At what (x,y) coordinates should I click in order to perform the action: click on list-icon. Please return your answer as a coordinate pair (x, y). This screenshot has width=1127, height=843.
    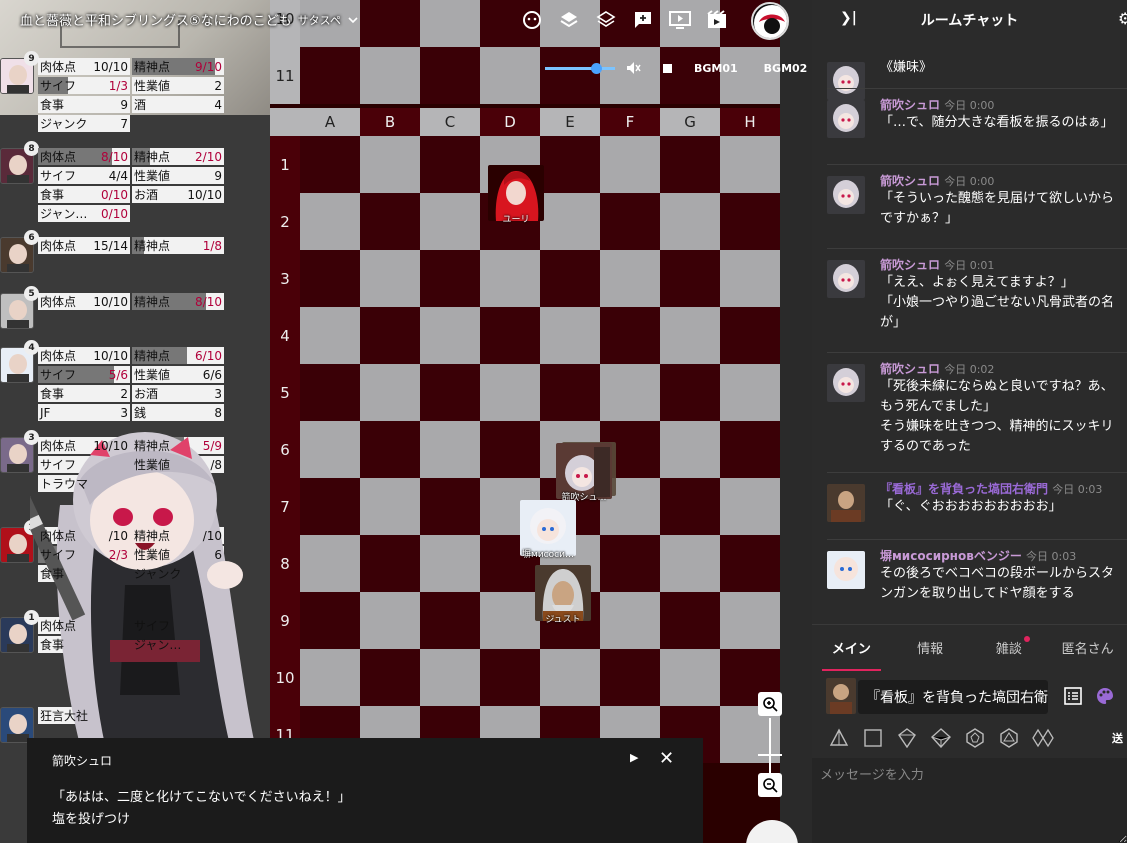
    Looking at the image, I should click on (1073, 698).